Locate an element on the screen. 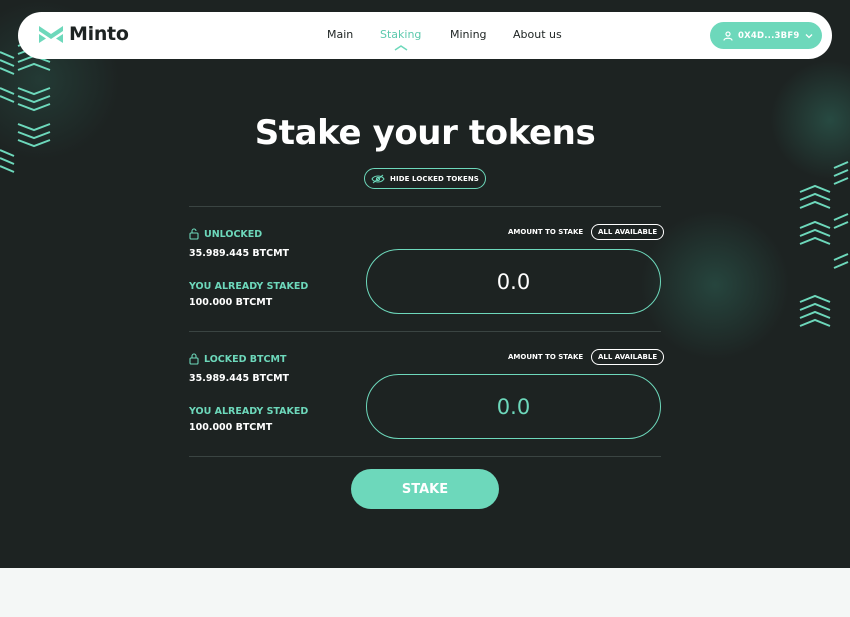 This screenshot has width=850, height=617. hide-locked-tokens-button: HIDE LOCKED TOKENS is located at coordinates (425, 178).